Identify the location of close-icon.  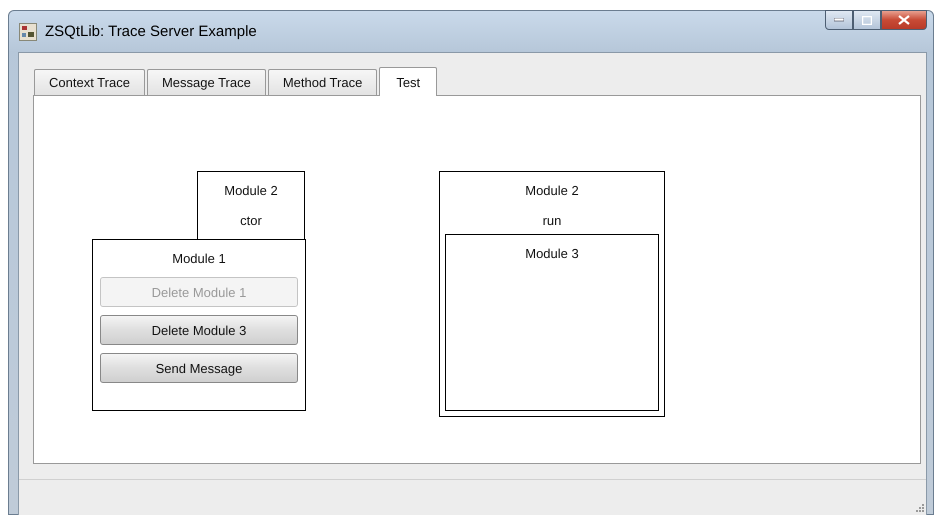
(904, 20).